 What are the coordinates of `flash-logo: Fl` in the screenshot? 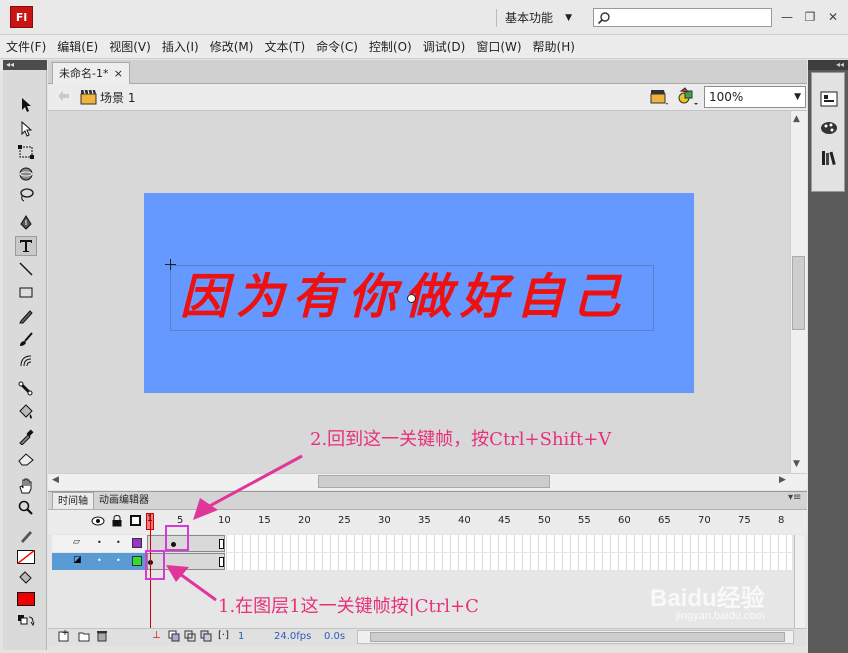 It's located at (21, 17).